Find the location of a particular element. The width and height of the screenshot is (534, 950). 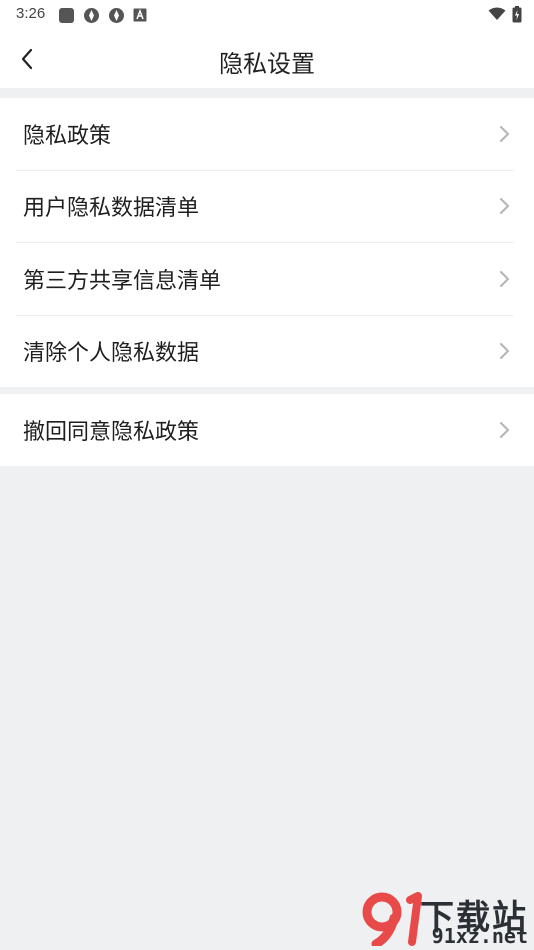

status-right is located at coordinates (505, 14).